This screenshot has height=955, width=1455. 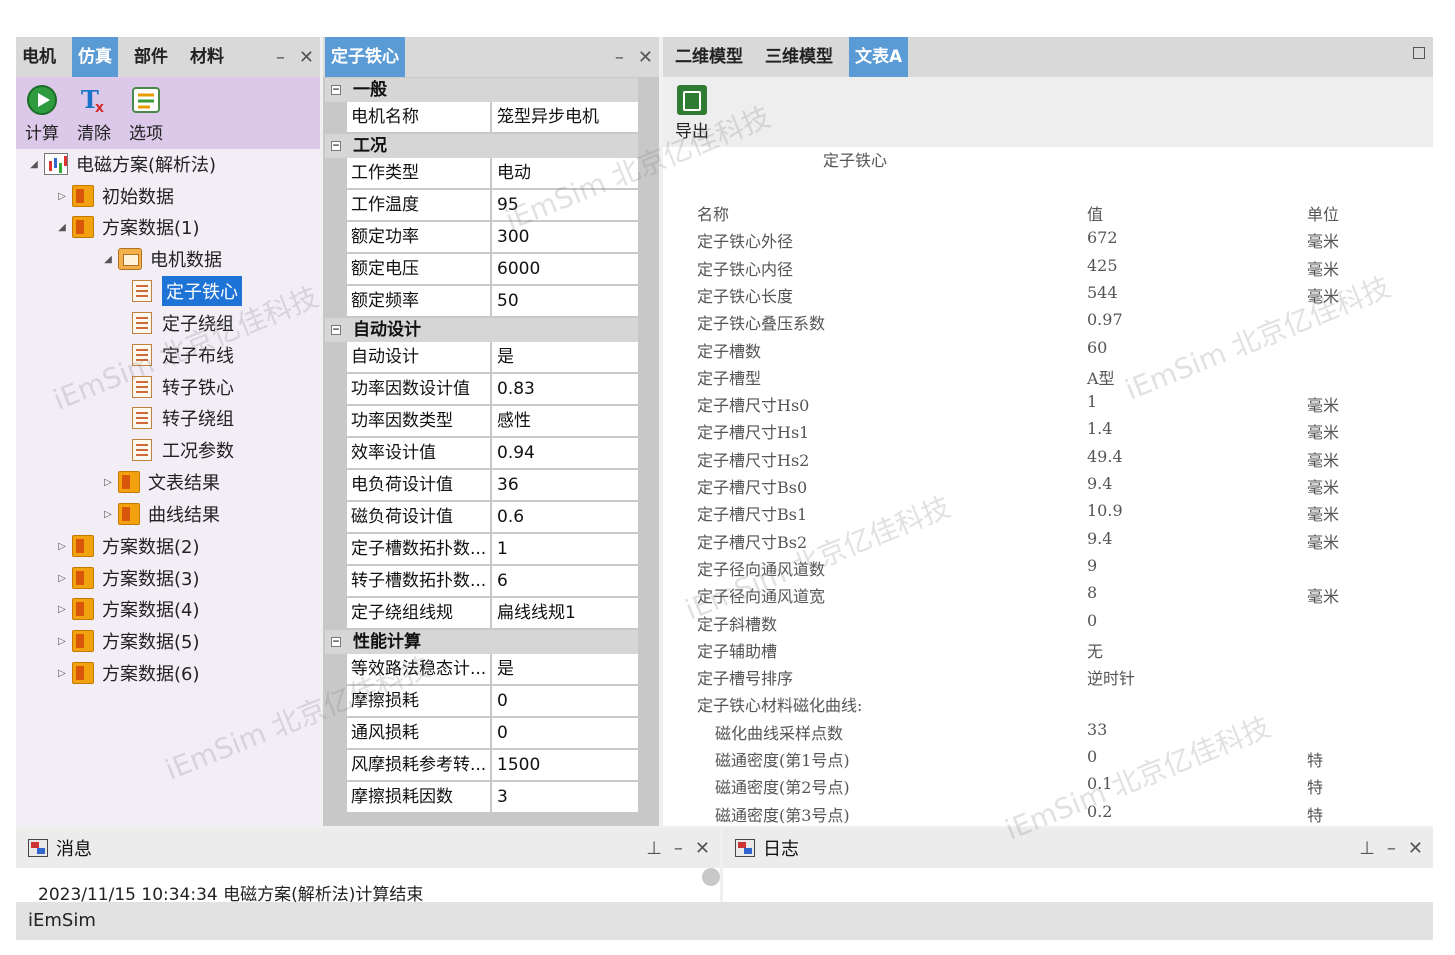 I want to click on property-value: 300, so click(x=565, y=237).